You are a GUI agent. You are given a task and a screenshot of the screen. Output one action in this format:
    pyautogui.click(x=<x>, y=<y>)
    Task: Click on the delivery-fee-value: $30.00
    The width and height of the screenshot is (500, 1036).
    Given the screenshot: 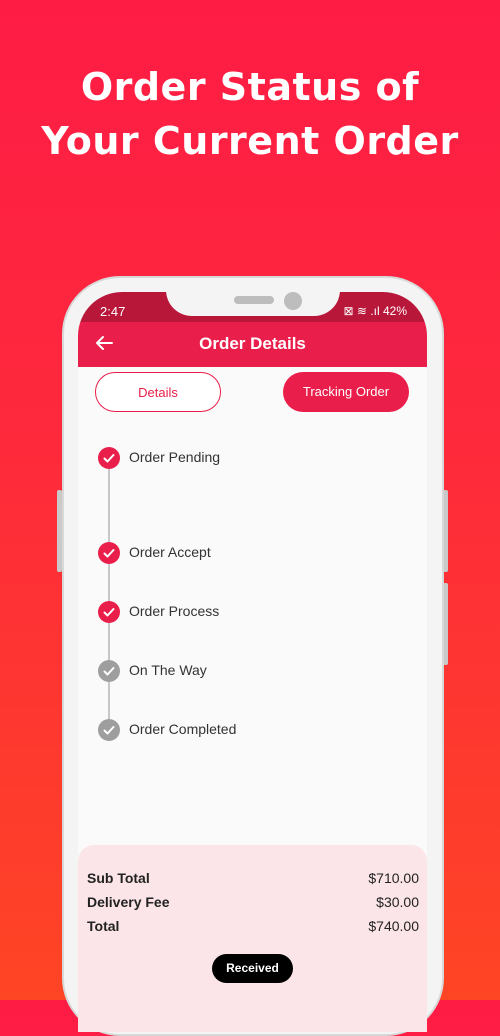 What is the action you would take?
    pyautogui.click(x=397, y=902)
    